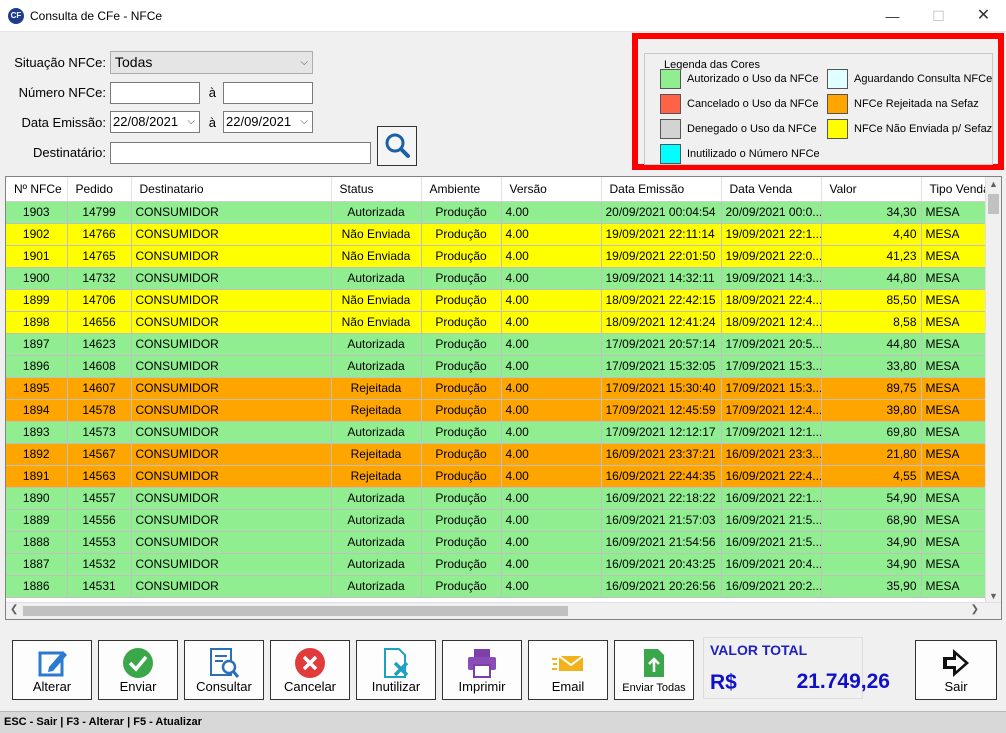 Image resolution: width=1006 pixels, height=733 pixels. What do you see at coordinates (37, 278) in the screenshot?
I see `table-cell-nfce: 1900` at bounding box center [37, 278].